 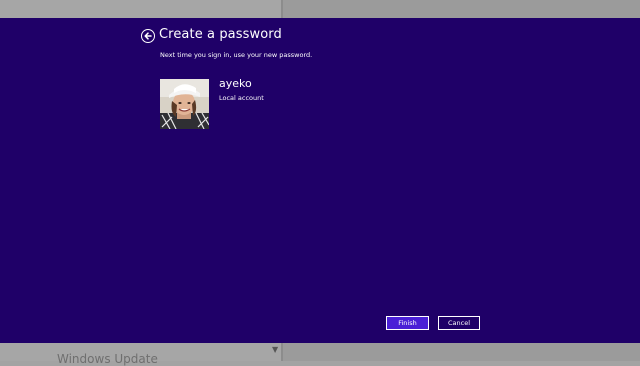 I want to click on avatar, so click(x=184, y=104).